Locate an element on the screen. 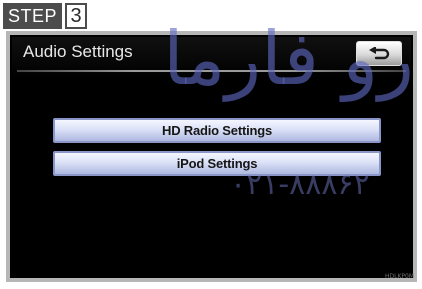 The width and height of the screenshot is (422, 289). step-number: 3 is located at coordinates (76, 16).